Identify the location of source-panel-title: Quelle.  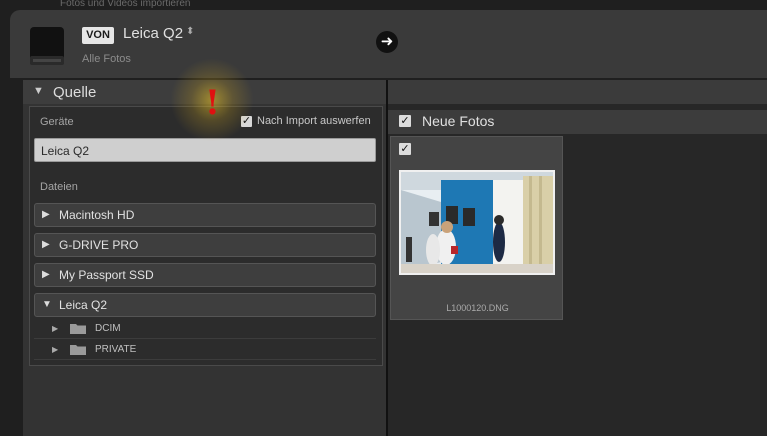
(75, 92).